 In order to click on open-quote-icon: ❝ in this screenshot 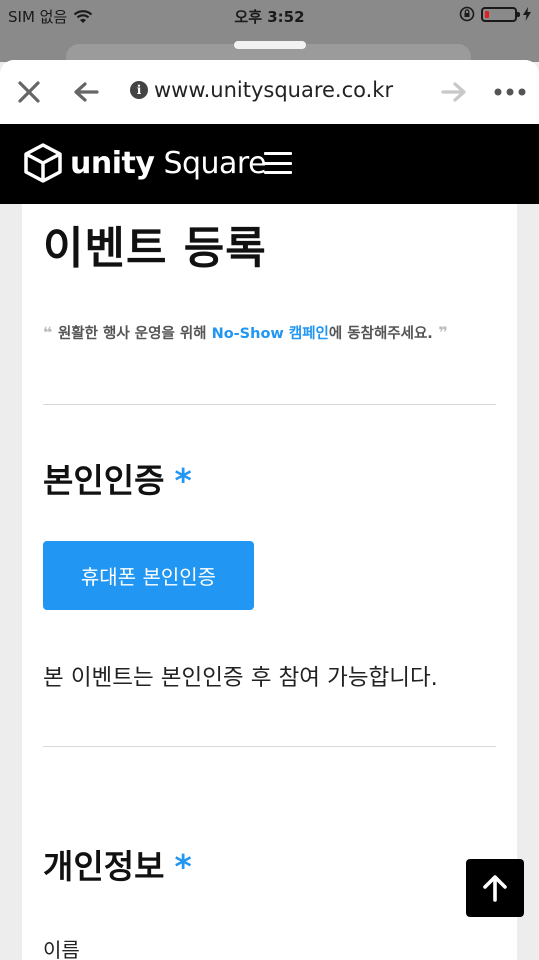, I will do `click(50, 332)`.